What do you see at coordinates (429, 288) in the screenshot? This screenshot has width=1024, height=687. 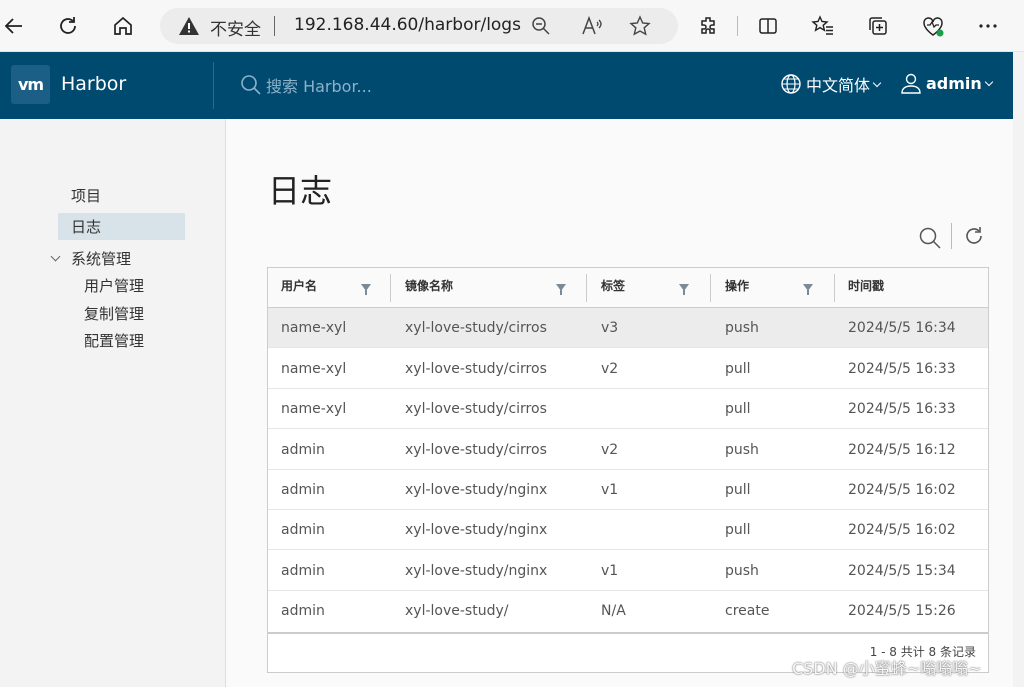 I see `column-header-repository: 镜像名称` at bounding box center [429, 288].